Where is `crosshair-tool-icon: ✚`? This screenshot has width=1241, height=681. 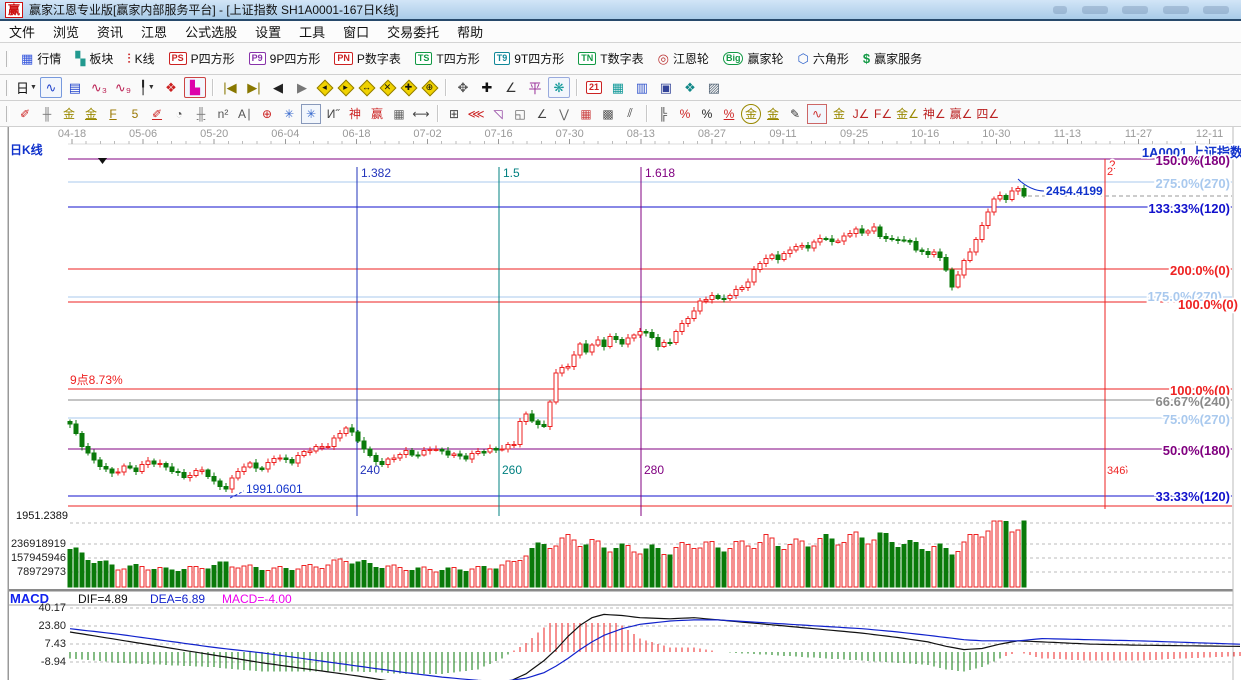 crosshair-tool-icon: ✚ is located at coordinates (487, 87).